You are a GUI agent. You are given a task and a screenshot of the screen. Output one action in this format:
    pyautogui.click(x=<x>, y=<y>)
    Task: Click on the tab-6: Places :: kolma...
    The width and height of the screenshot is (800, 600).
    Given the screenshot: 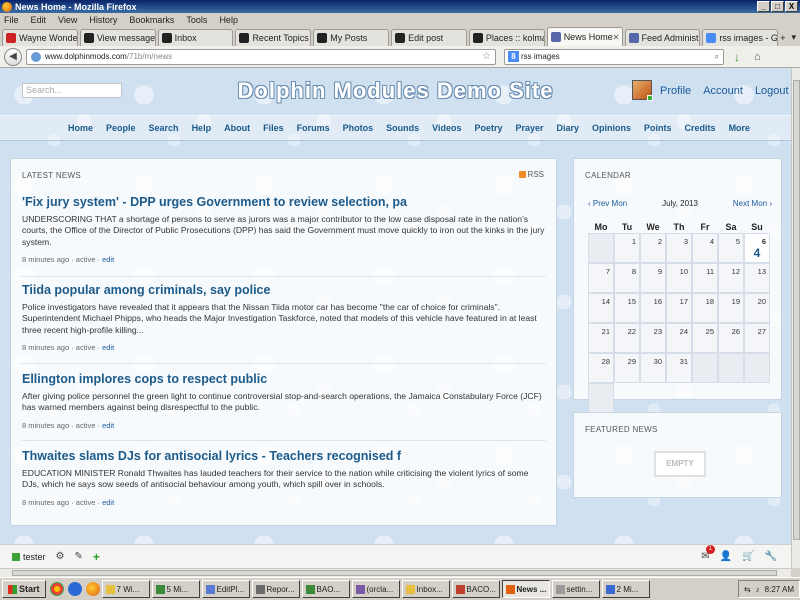 What is the action you would take?
    pyautogui.click(x=506, y=37)
    